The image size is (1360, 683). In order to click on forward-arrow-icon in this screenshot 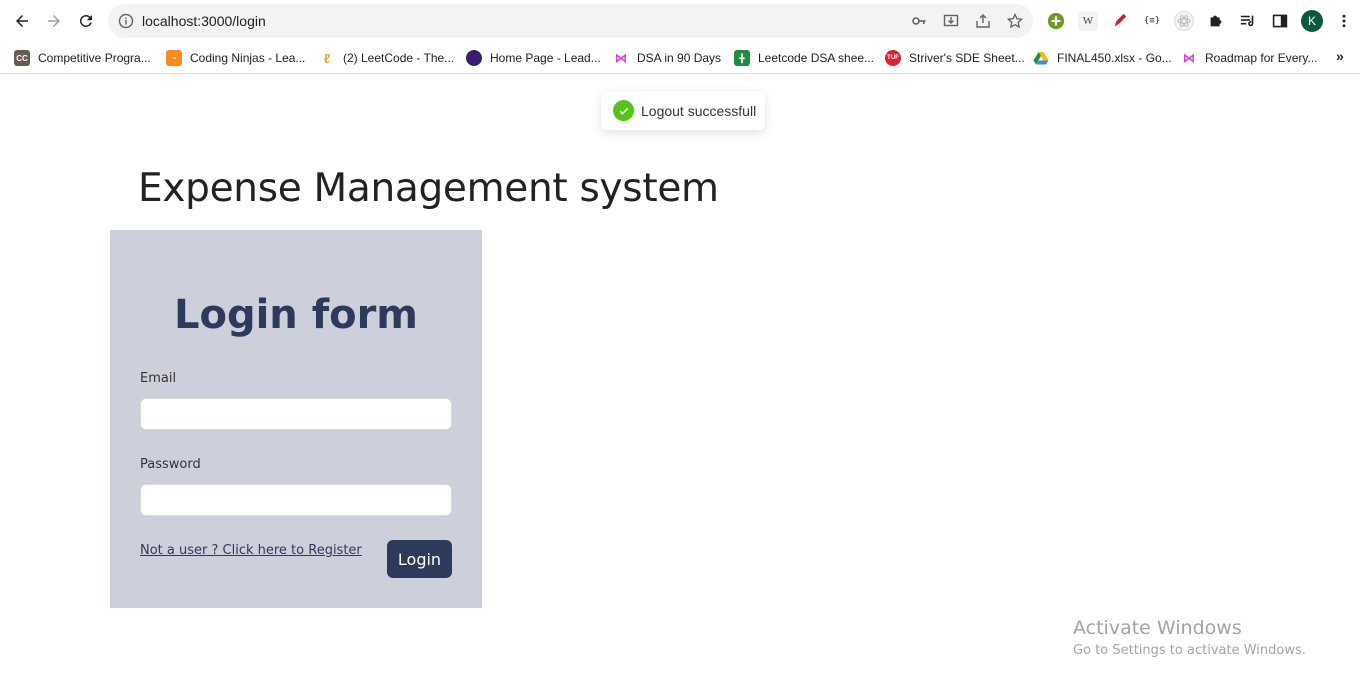, I will do `click(54, 21)`.